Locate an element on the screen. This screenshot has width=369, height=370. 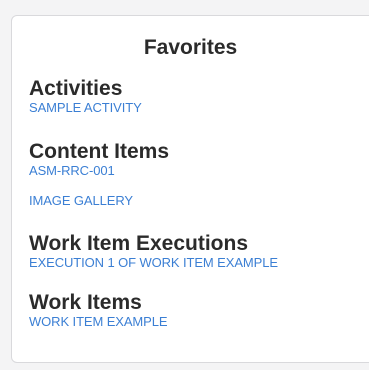
group-heading-activities: Activities is located at coordinates (76, 88).